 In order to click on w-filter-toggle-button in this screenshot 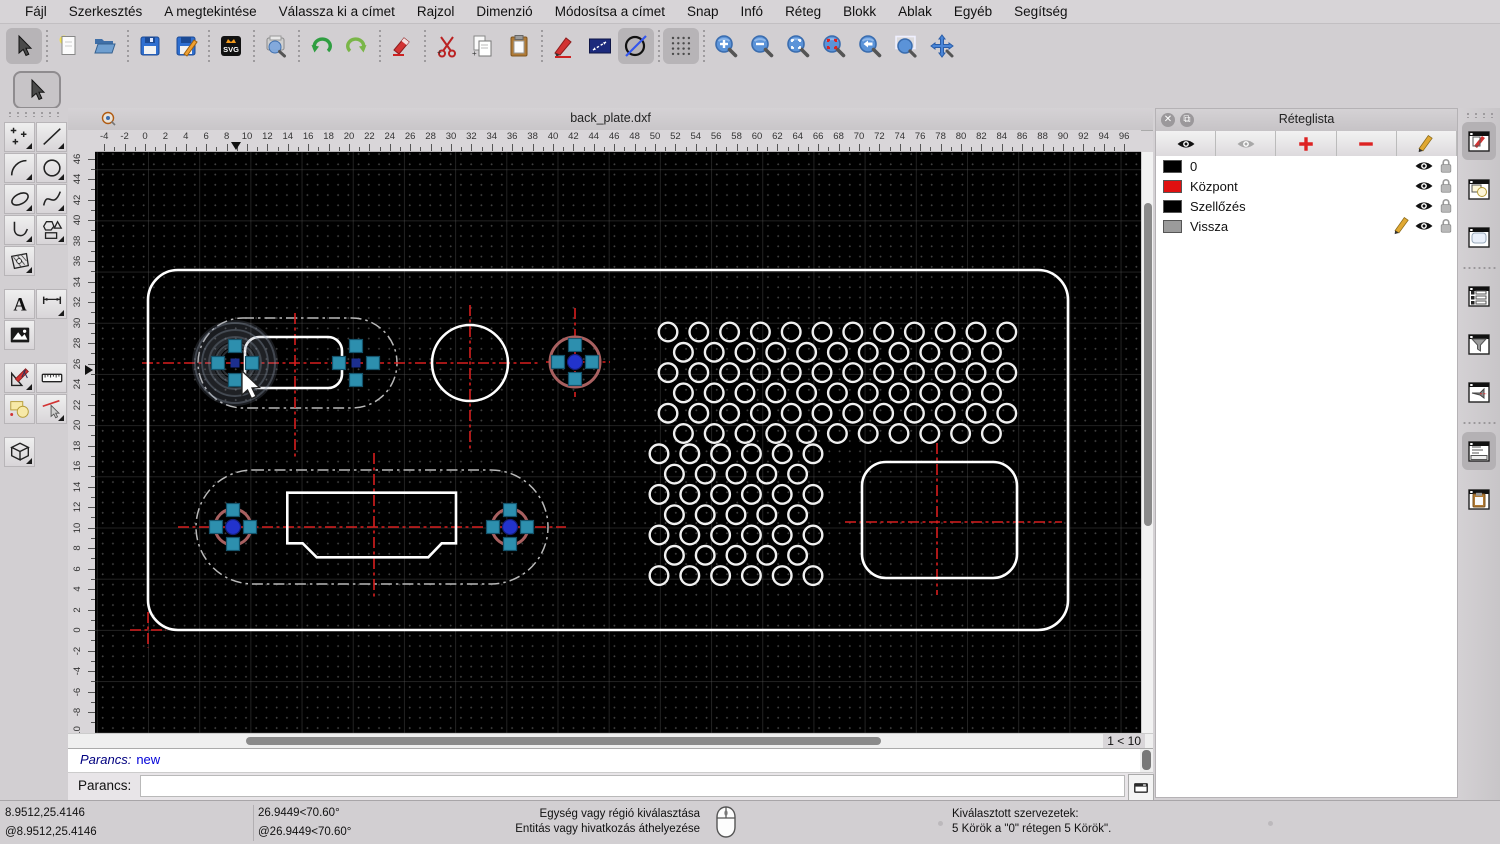, I will do `click(1479, 344)`.